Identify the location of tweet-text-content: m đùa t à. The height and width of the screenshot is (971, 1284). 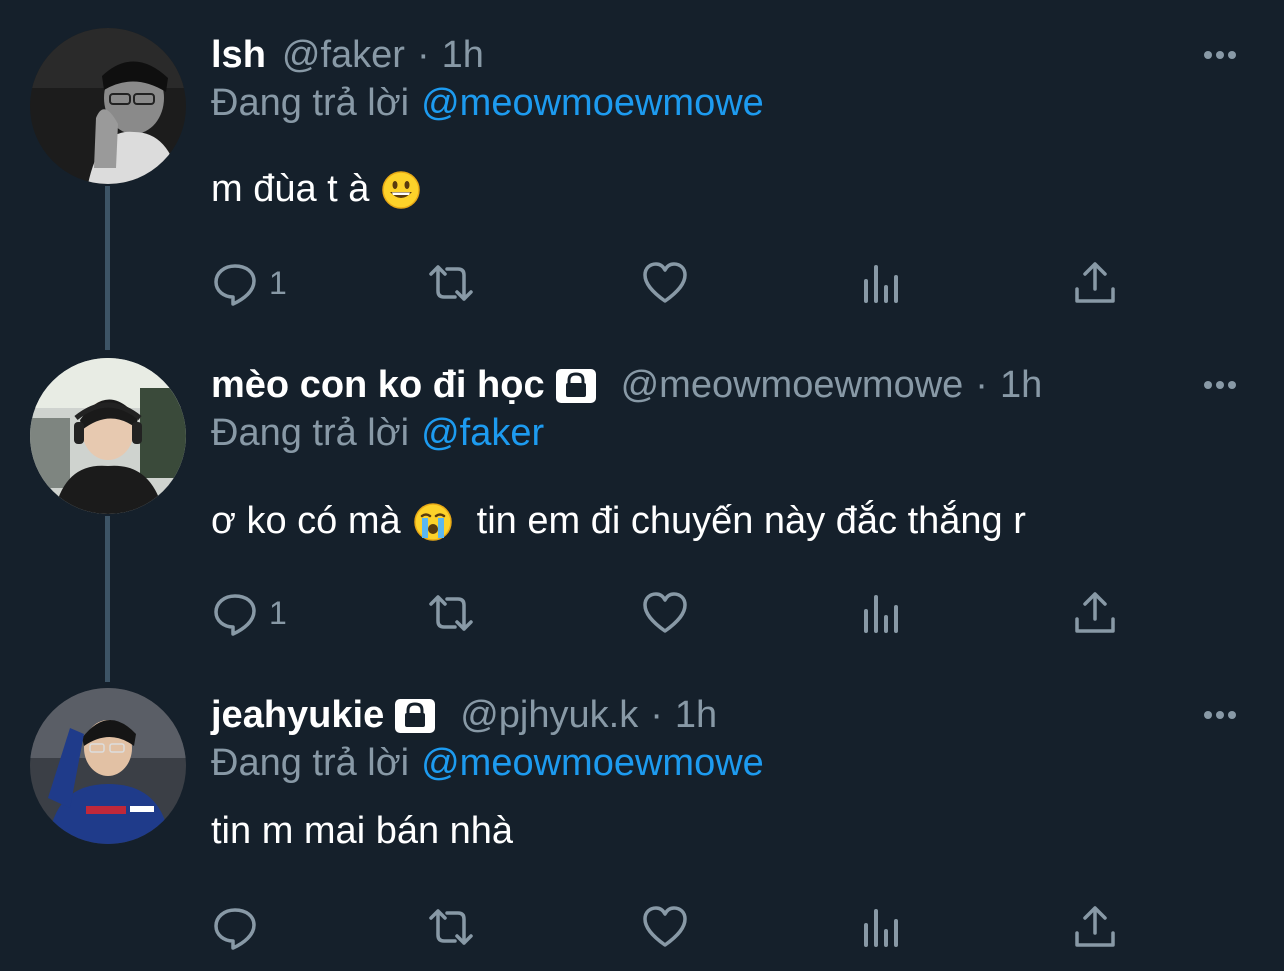
(290, 189).